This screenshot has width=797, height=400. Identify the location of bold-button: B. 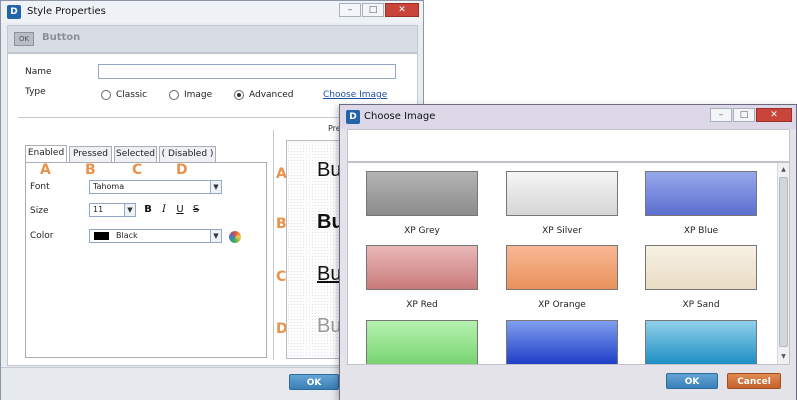
(148, 210).